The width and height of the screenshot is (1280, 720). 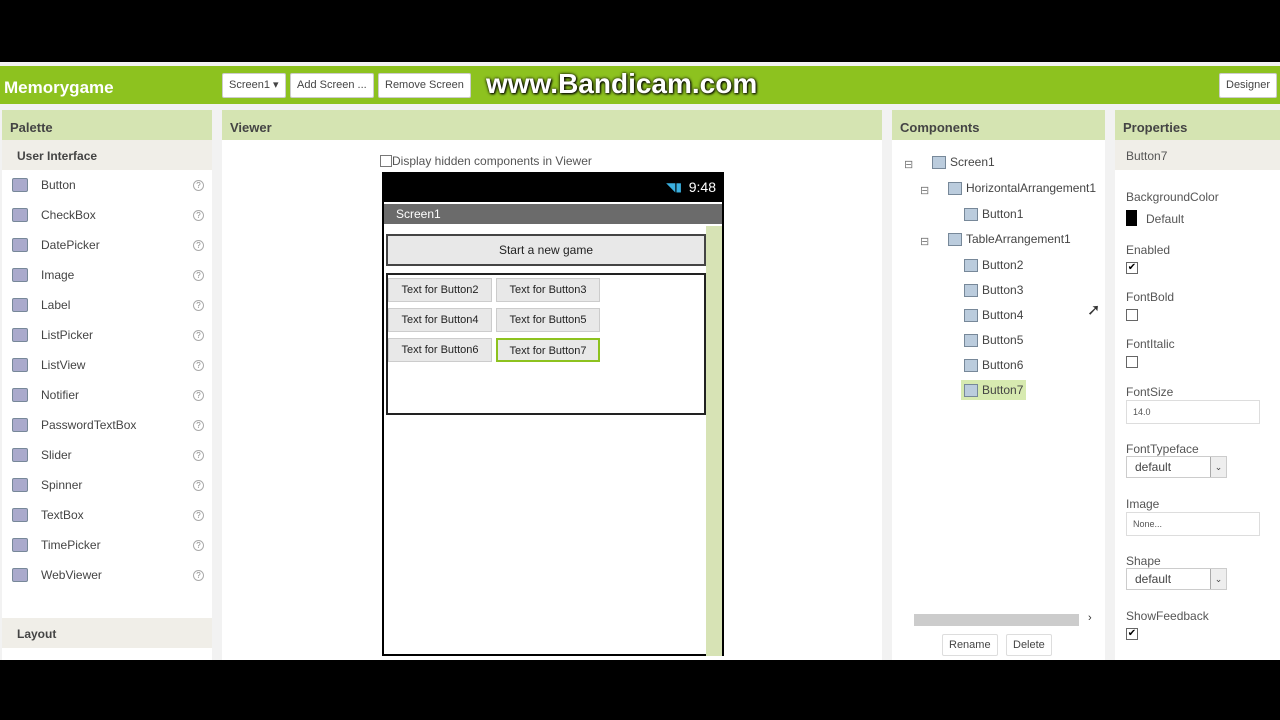 What do you see at coordinates (548, 320) in the screenshot?
I see `phone-button-5: Text for Button5` at bounding box center [548, 320].